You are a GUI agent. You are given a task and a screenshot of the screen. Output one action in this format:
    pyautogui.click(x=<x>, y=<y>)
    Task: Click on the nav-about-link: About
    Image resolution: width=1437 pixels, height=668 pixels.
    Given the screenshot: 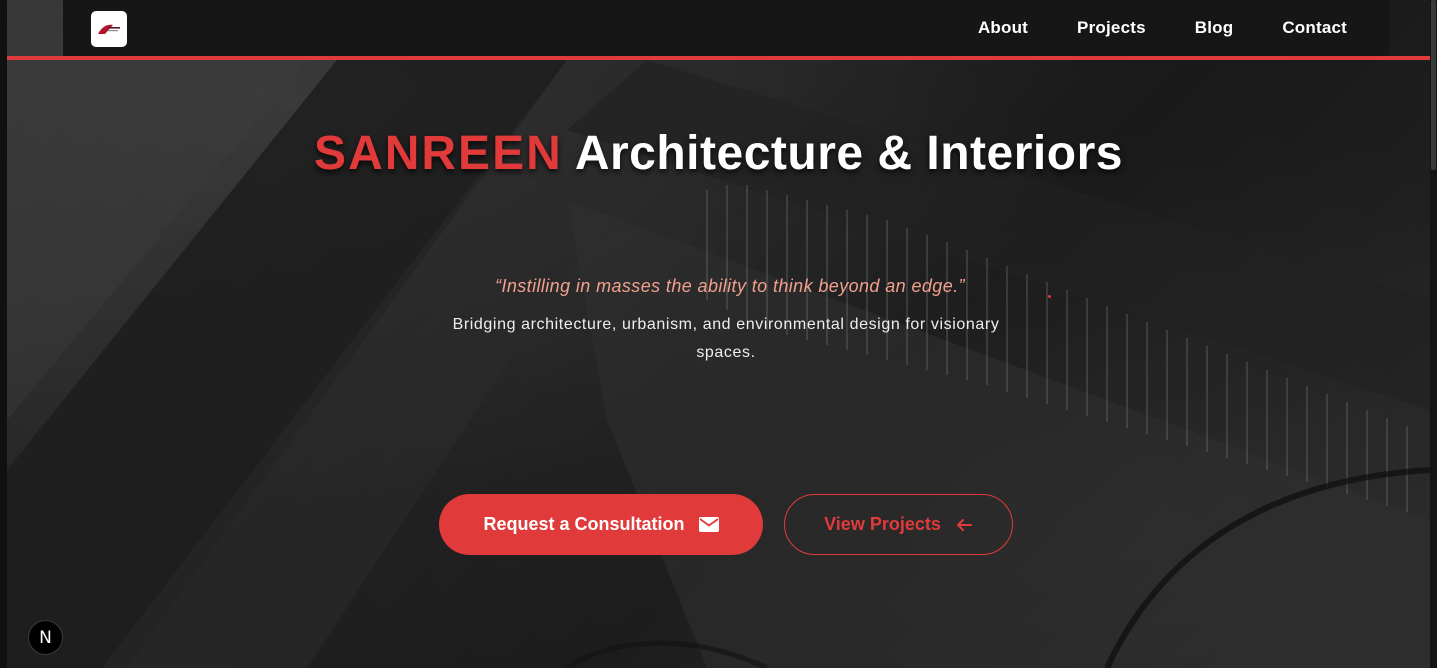 What is the action you would take?
    pyautogui.click(x=1003, y=28)
    